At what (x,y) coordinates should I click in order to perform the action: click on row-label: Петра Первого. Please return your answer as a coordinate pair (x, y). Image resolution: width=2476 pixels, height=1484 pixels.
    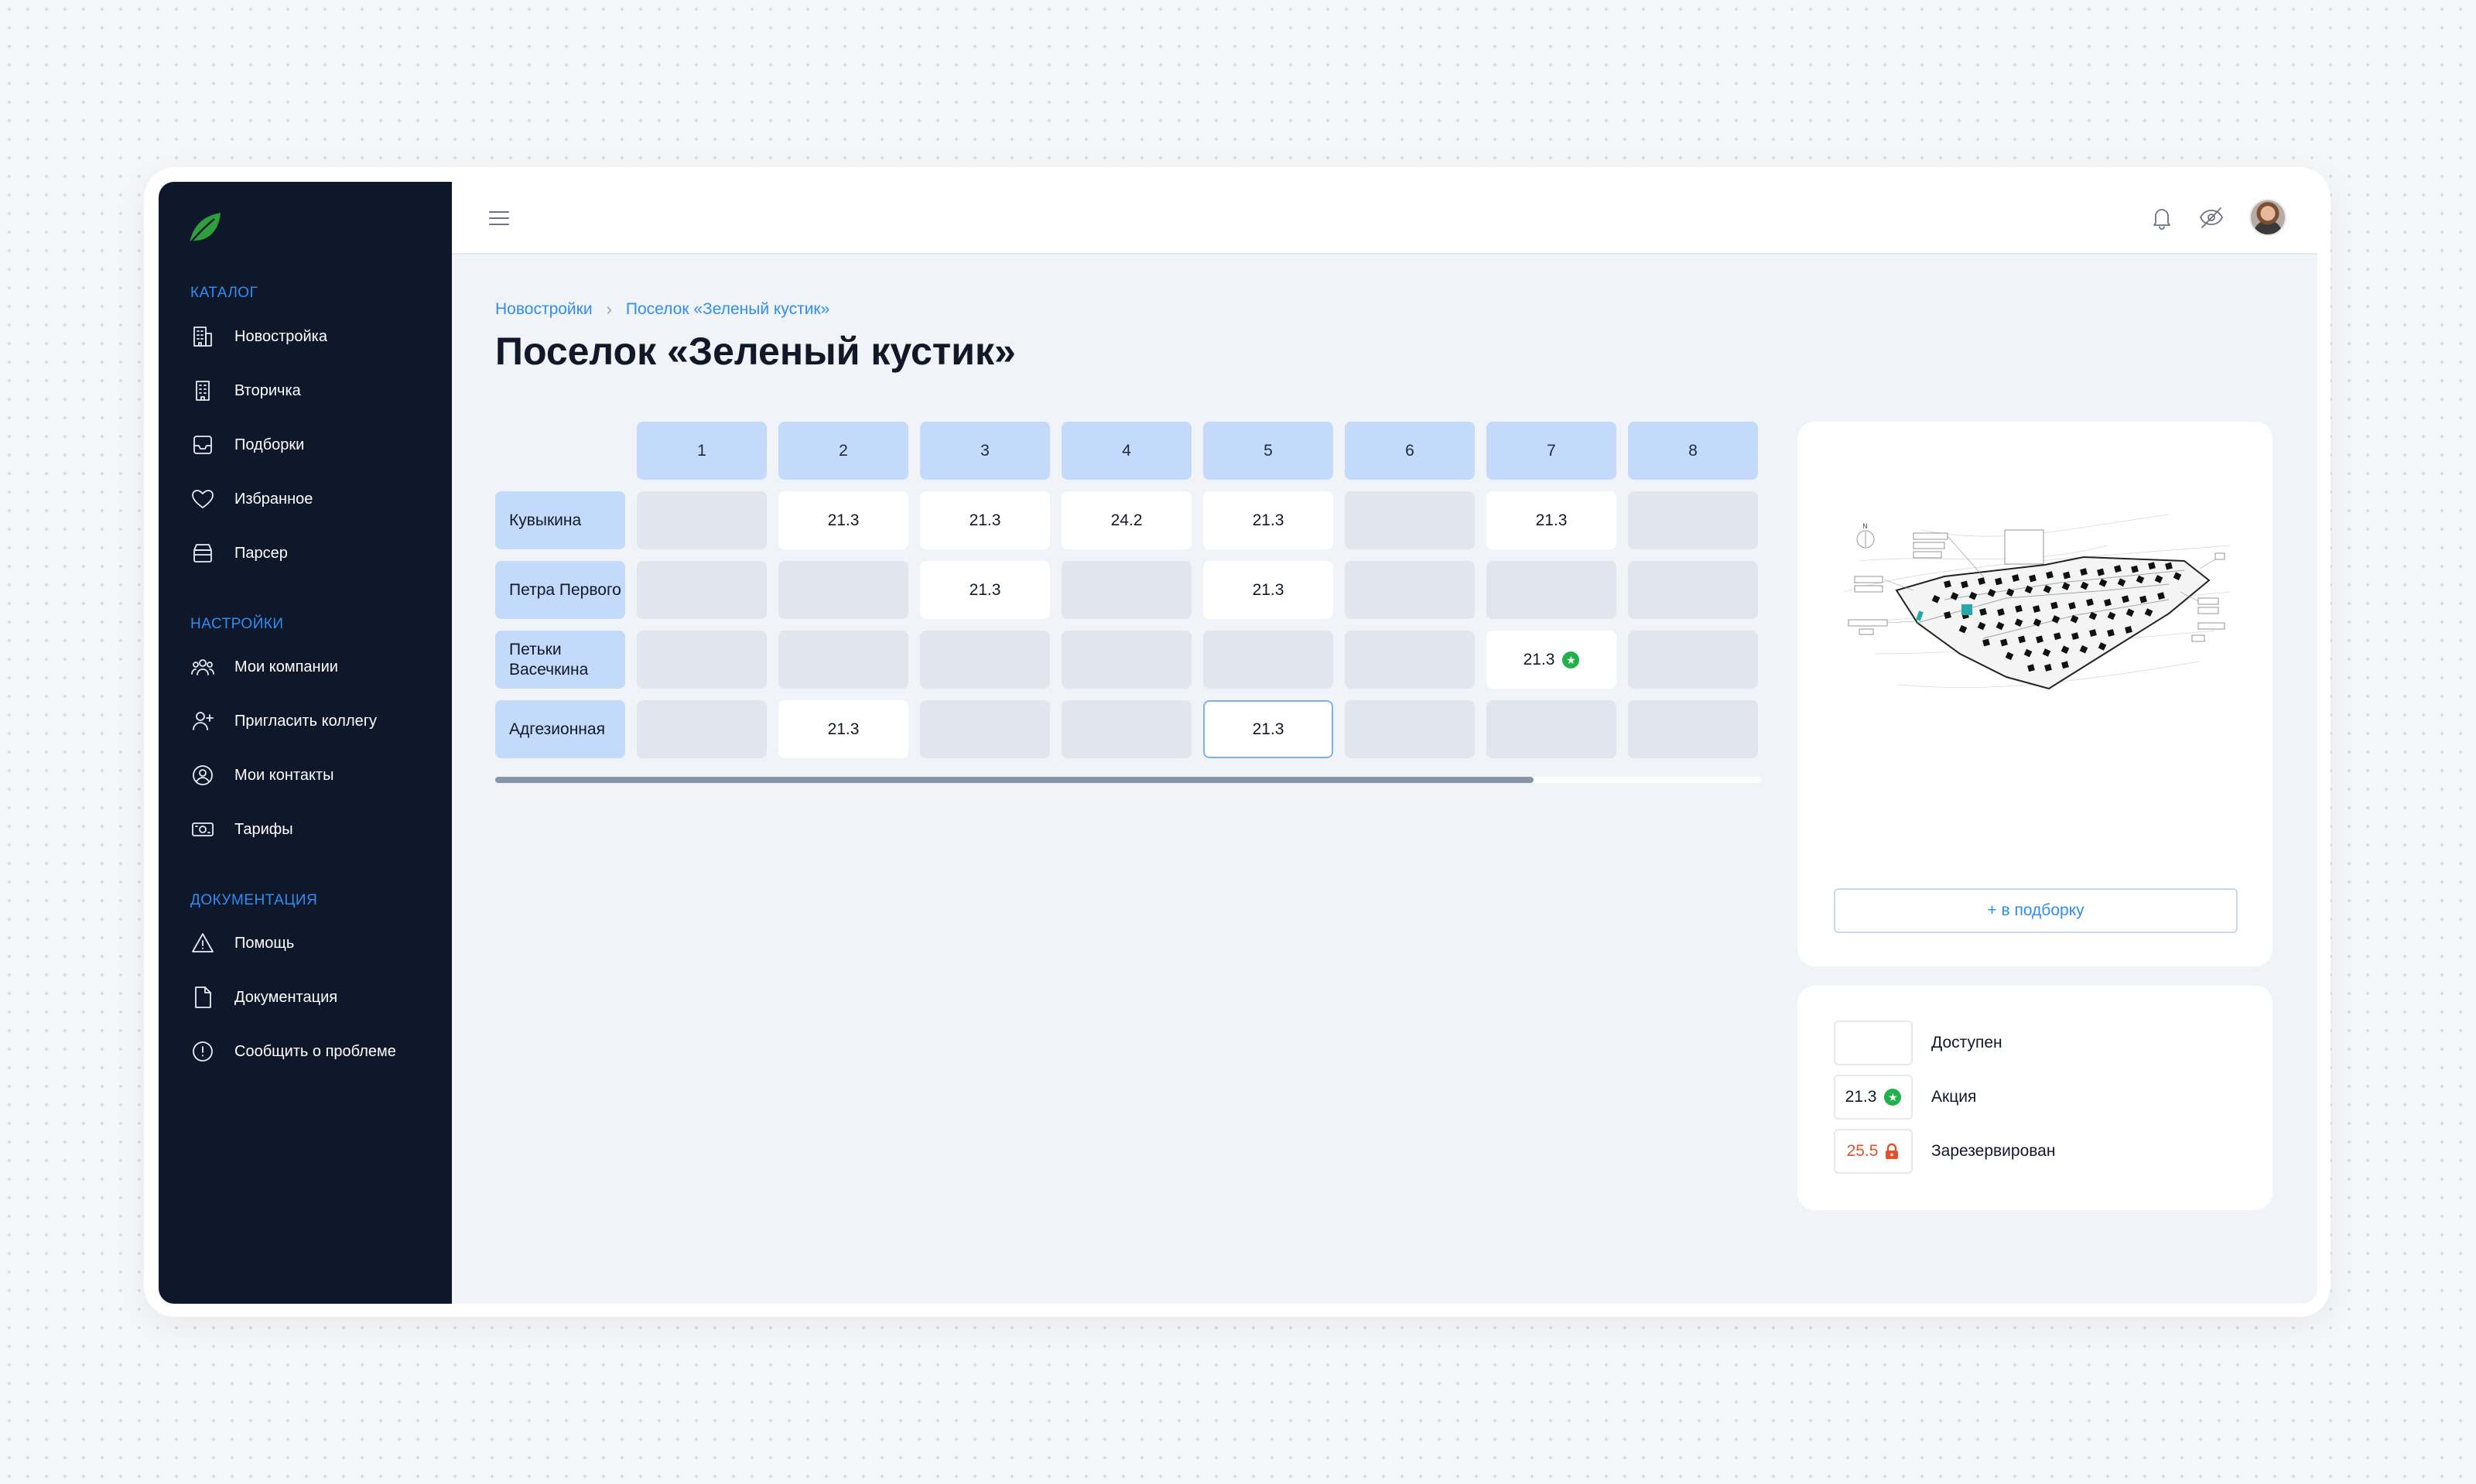
    Looking at the image, I should click on (560, 590).